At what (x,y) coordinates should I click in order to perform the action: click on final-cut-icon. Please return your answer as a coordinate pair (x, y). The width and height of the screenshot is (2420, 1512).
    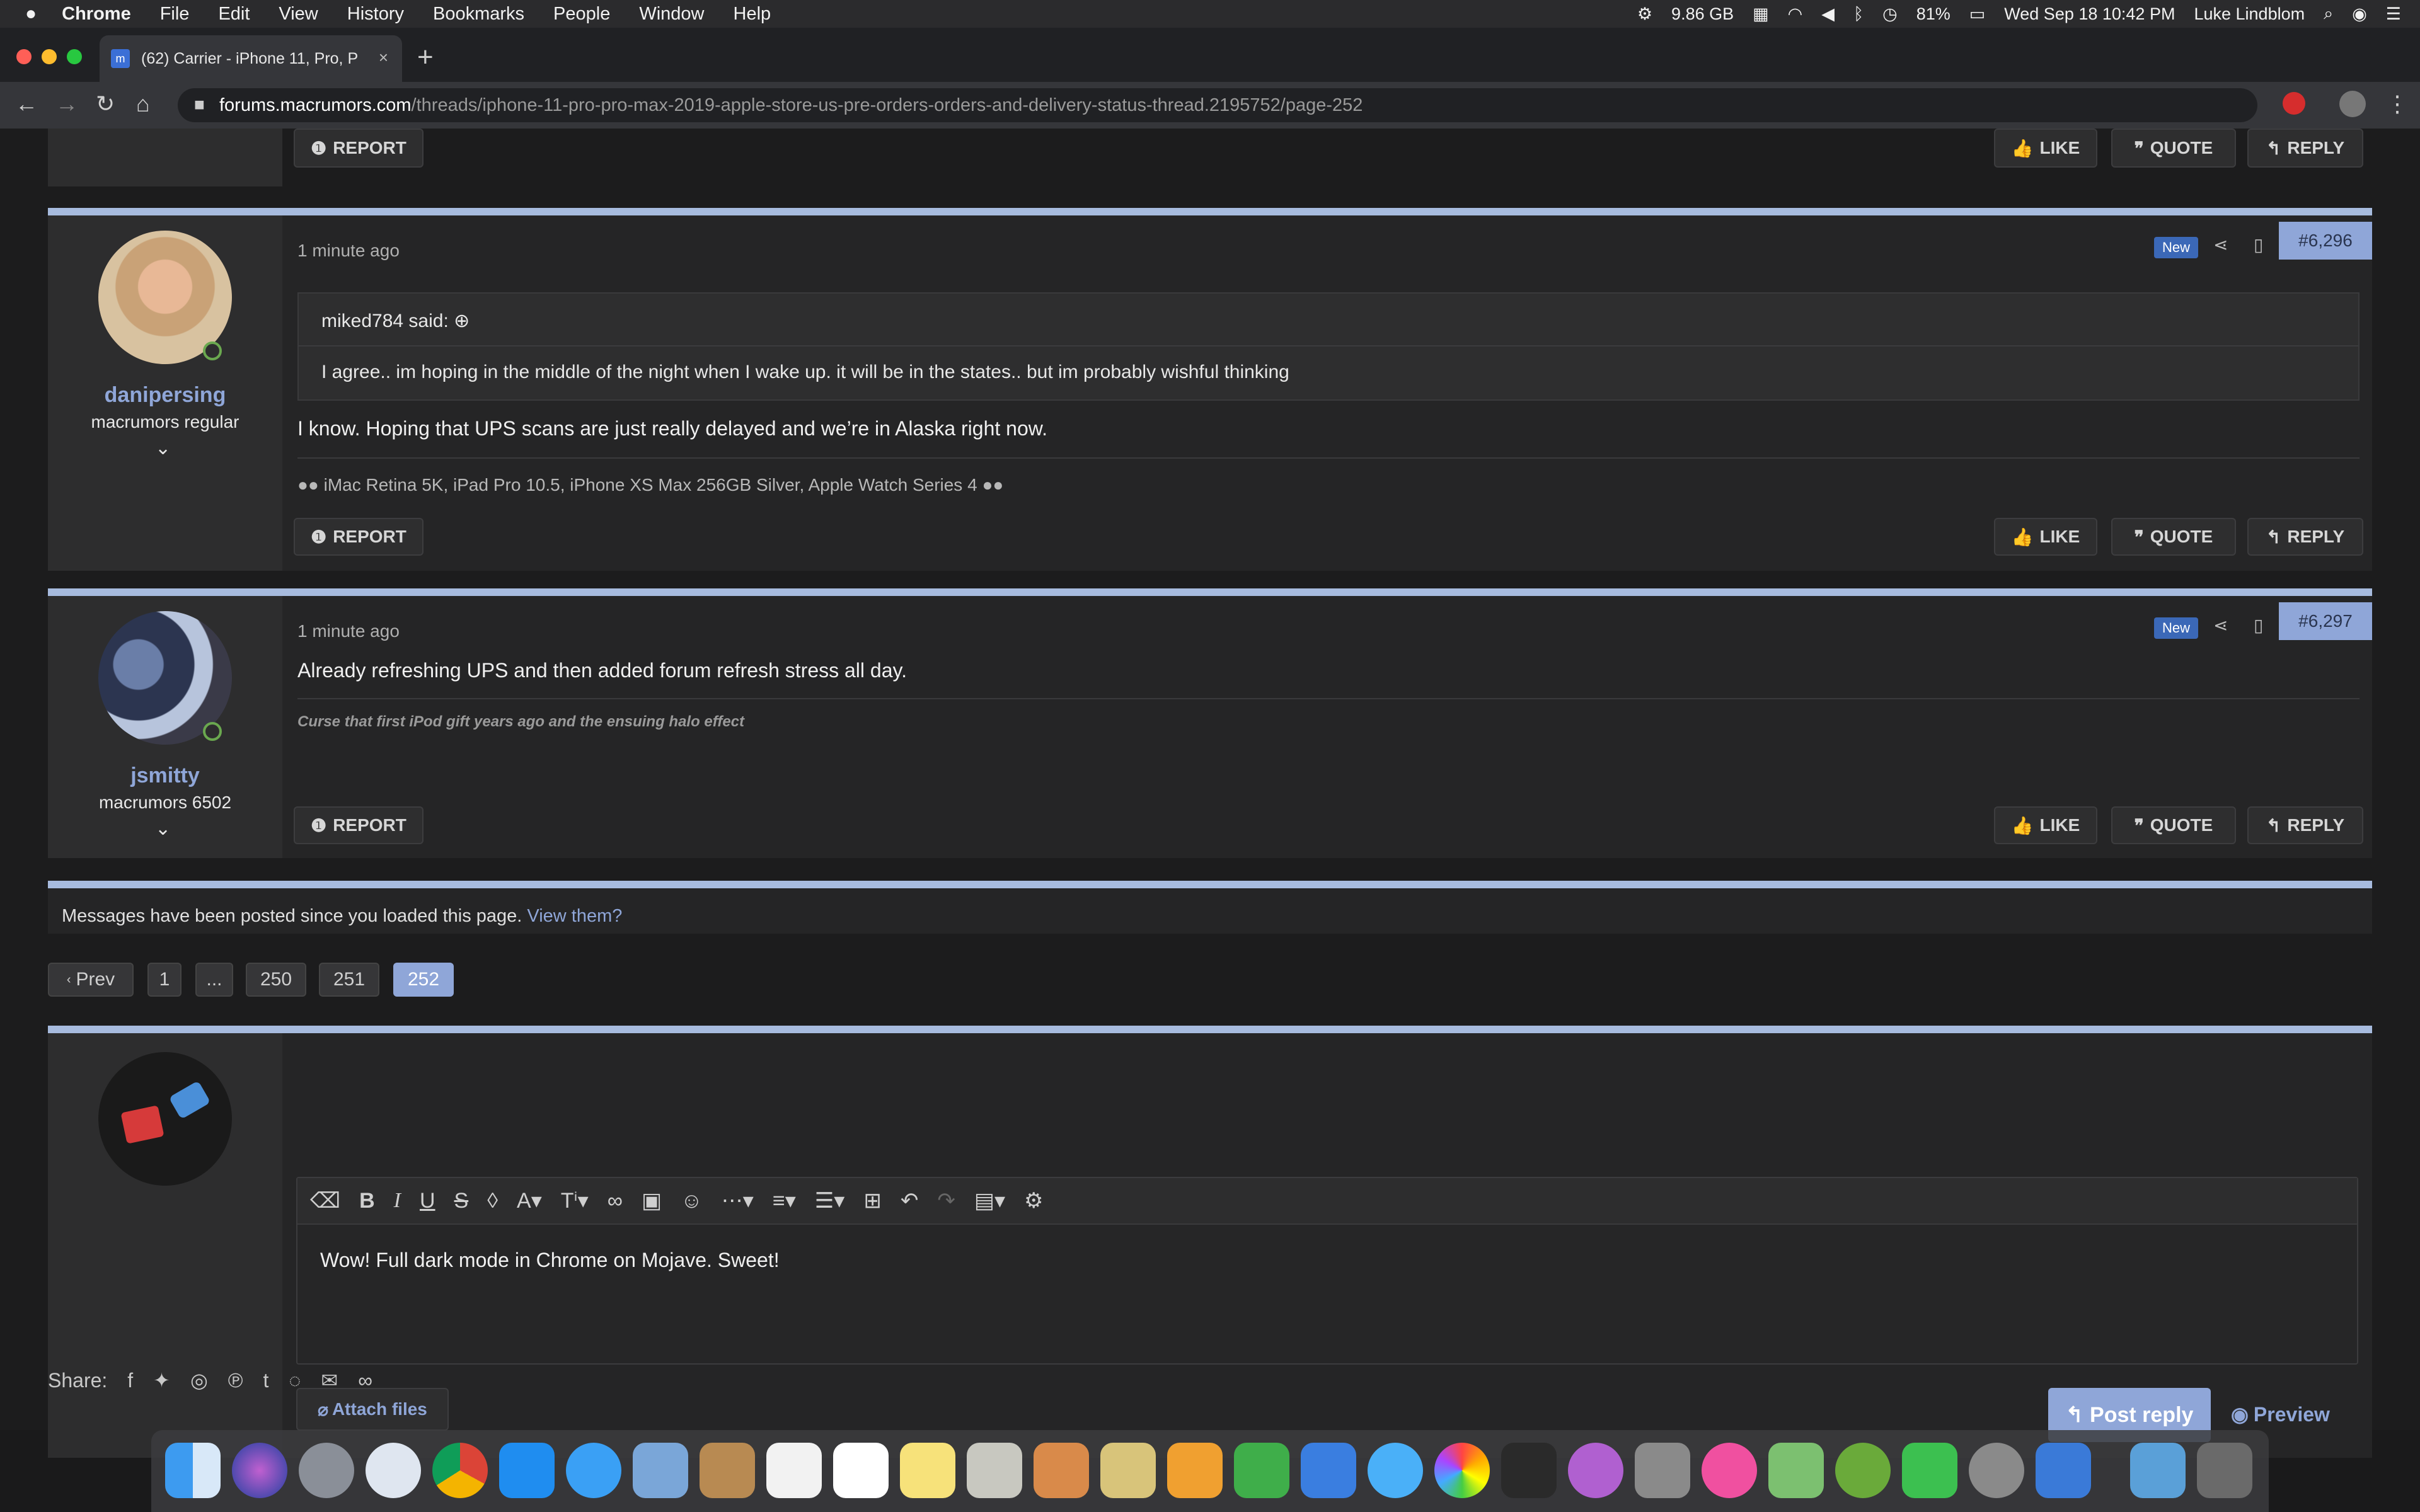
    Looking at the image, I should click on (1529, 1470).